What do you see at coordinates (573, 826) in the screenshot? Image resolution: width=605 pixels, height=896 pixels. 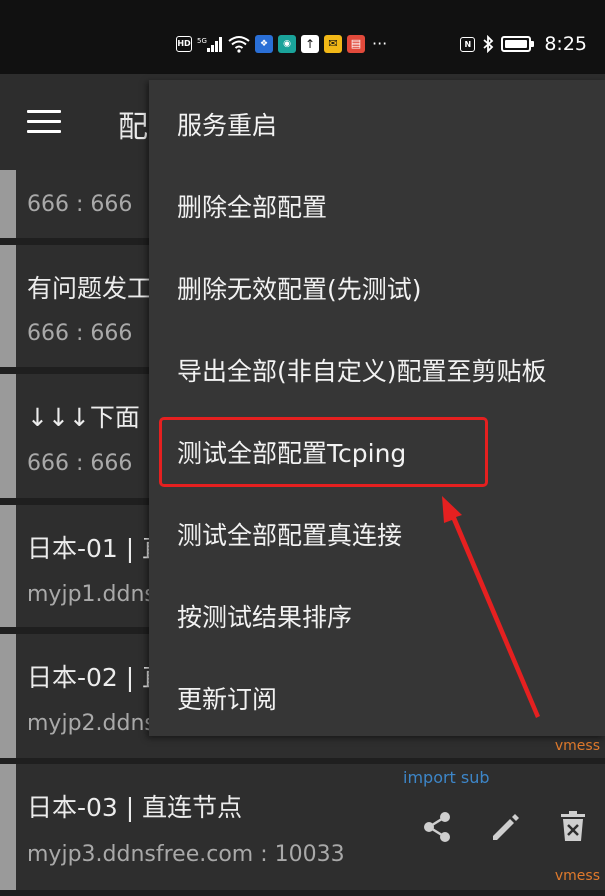 I see `delete-trash-icon` at bounding box center [573, 826].